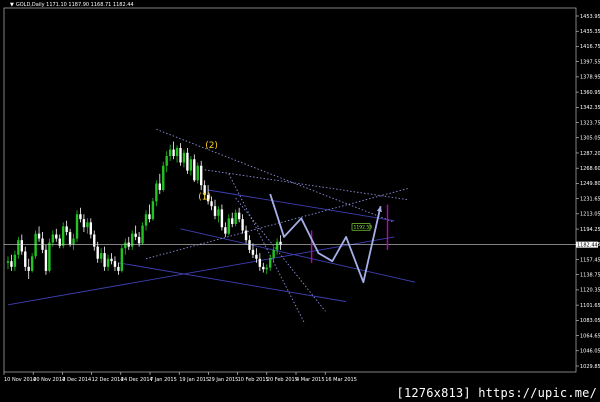 The height and width of the screenshot is (402, 600). What do you see at coordinates (590, 47) in the screenshot?
I see `y-tick-label: 1416.75` at bounding box center [590, 47].